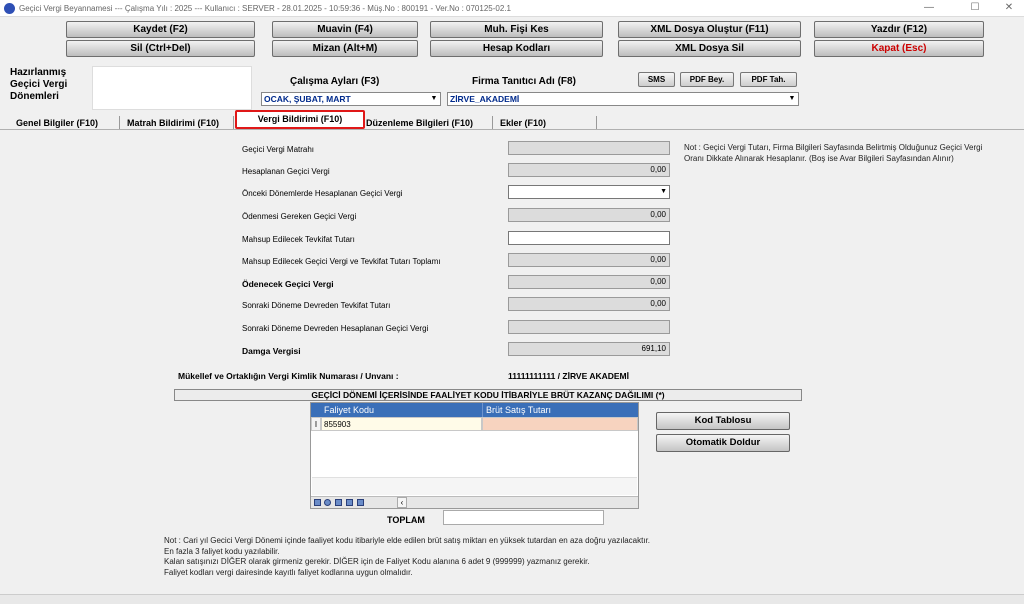 Image resolution: width=1024 pixels, height=604 pixels. What do you see at coordinates (707, 79) in the screenshot?
I see `pdf-bey-button: PDF Bey.` at bounding box center [707, 79].